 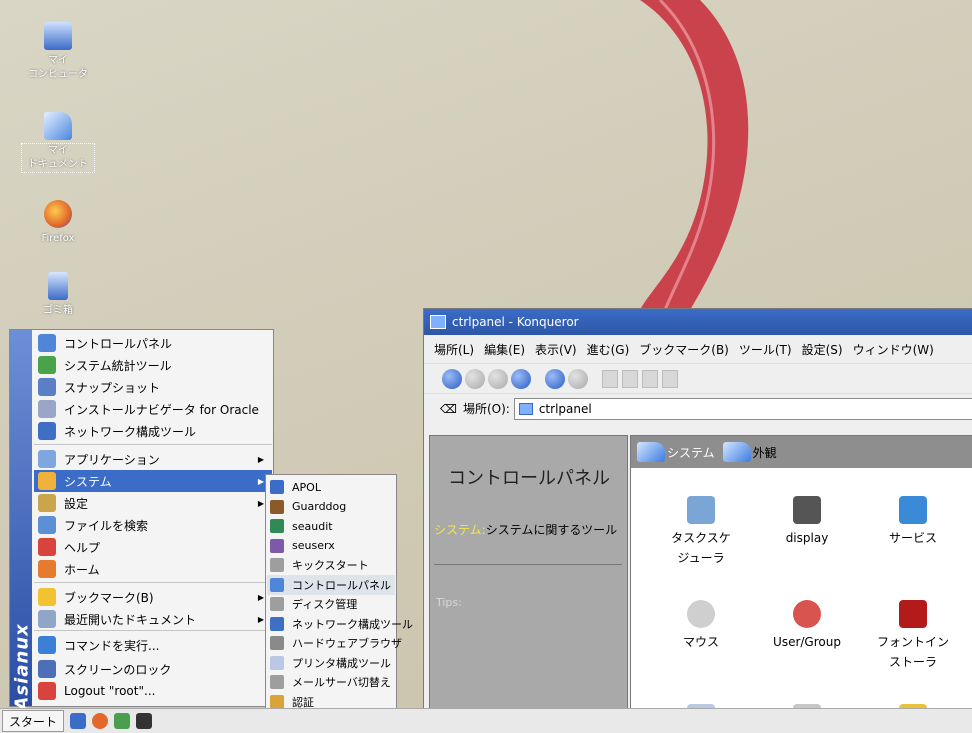 What do you see at coordinates (106, 525) in the screenshot?
I see `menu-item-label: ファイルを検索` at bounding box center [106, 525].